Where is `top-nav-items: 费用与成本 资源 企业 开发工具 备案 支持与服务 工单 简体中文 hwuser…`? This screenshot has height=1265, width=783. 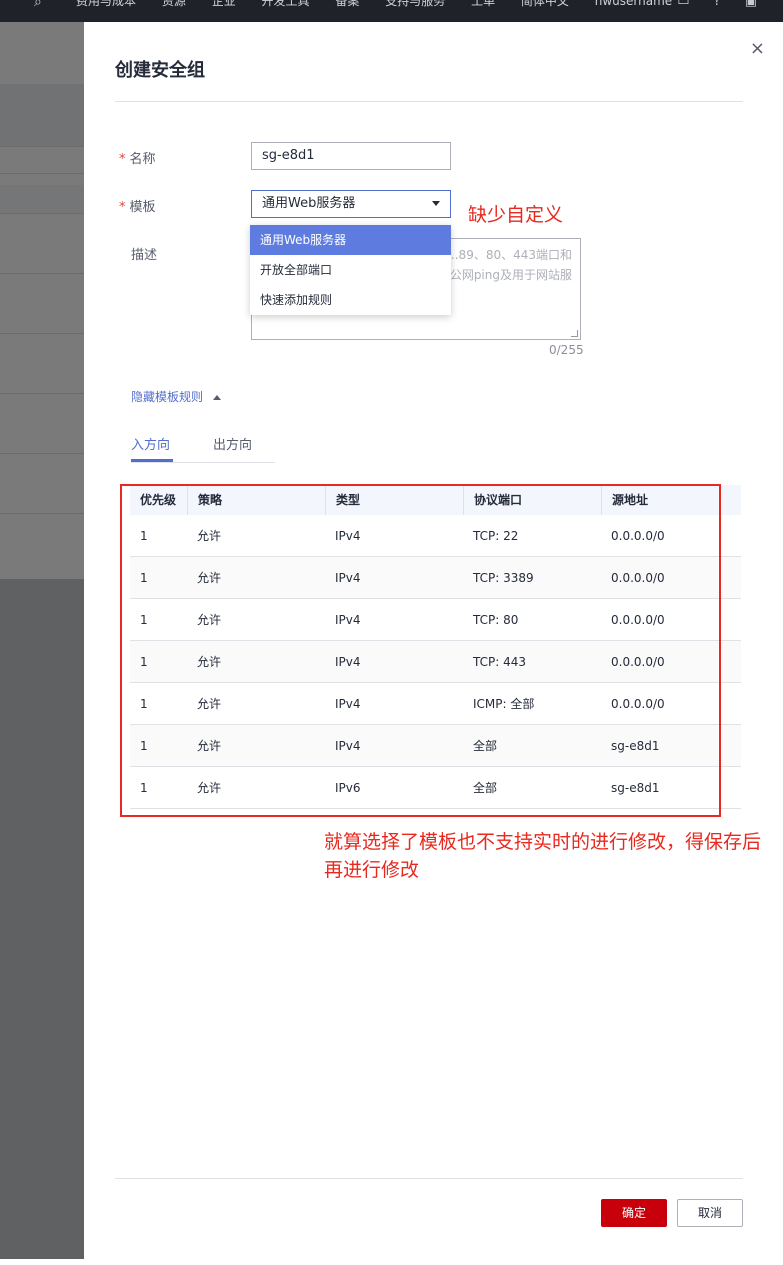 top-nav-items: 费用与成本 资源 企业 开发工具 备案 支持与服务 工单 简体中文 hwuser… is located at coordinates (385, 4).